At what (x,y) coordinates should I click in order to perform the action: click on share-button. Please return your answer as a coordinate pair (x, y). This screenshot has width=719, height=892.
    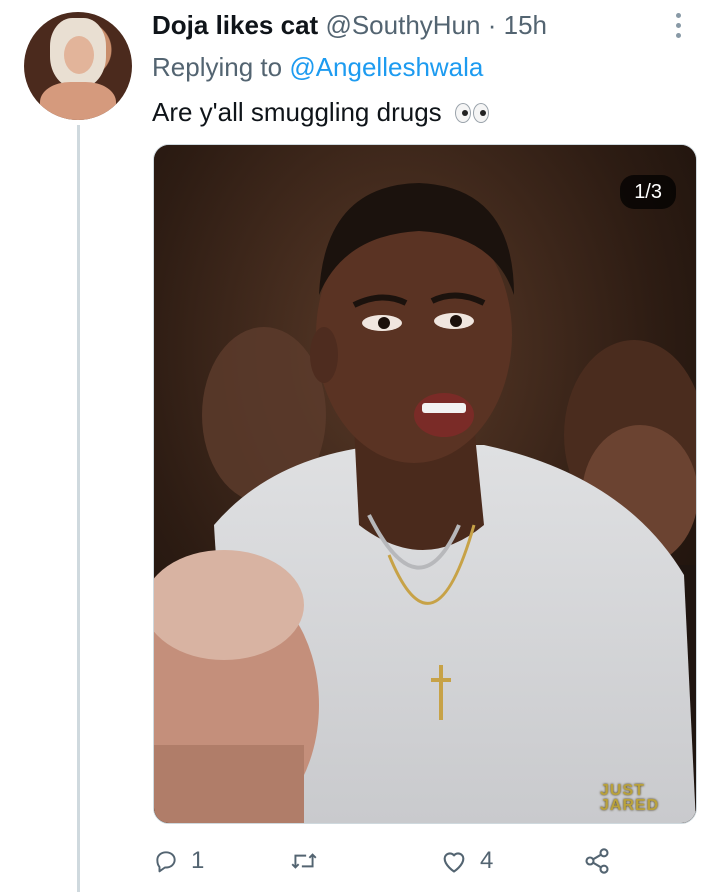
    Looking at the image, I should click on (597, 861).